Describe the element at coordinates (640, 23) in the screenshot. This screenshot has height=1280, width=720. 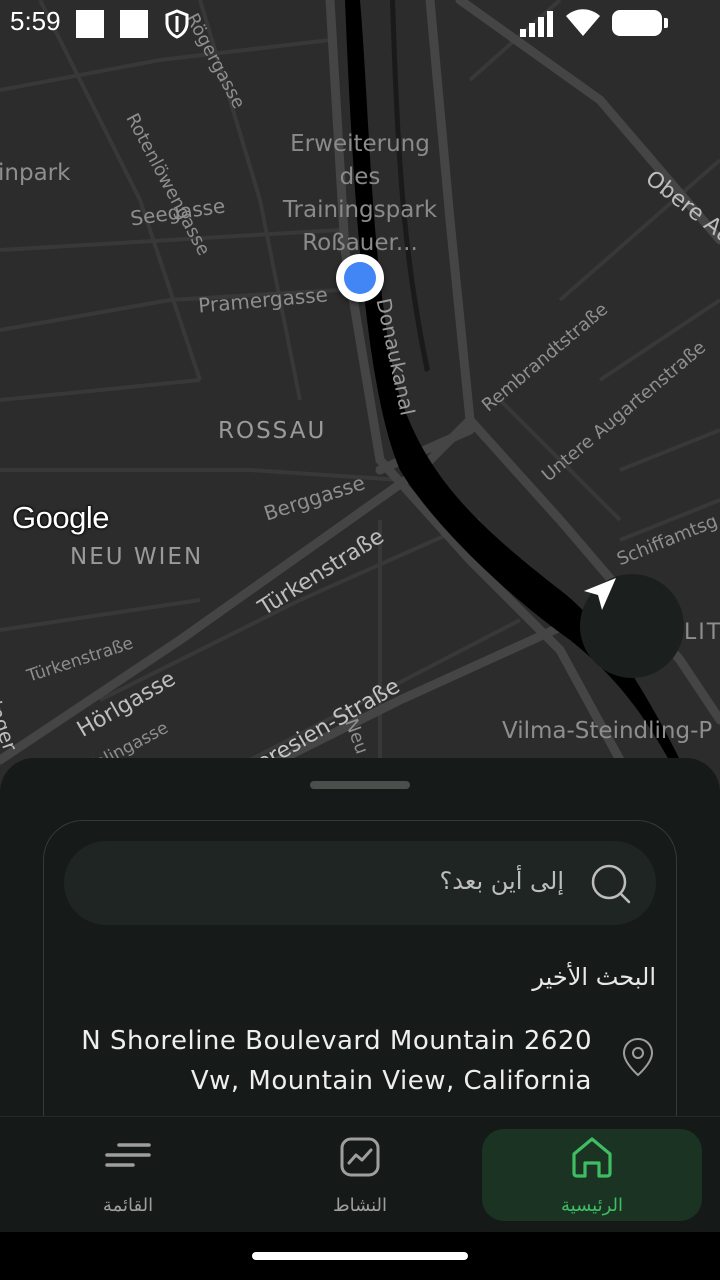
I see `battery-icon` at that location.